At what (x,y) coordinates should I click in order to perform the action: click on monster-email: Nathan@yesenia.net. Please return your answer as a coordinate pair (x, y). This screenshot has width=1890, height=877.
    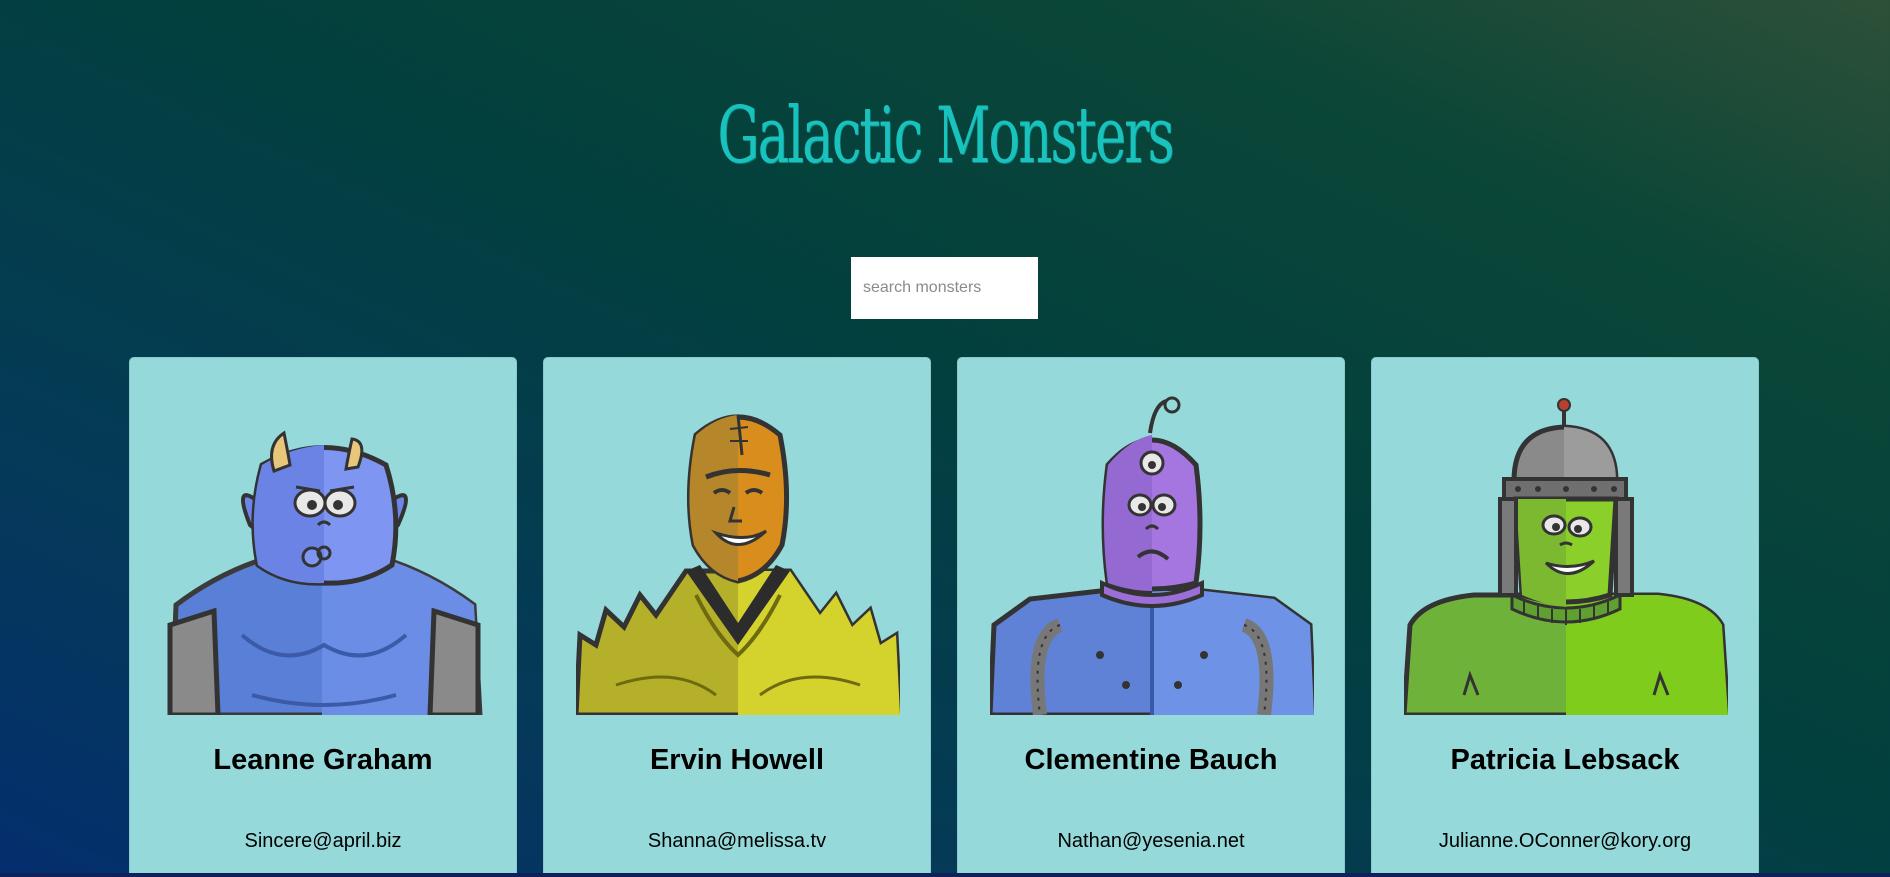
    Looking at the image, I should click on (1151, 841).